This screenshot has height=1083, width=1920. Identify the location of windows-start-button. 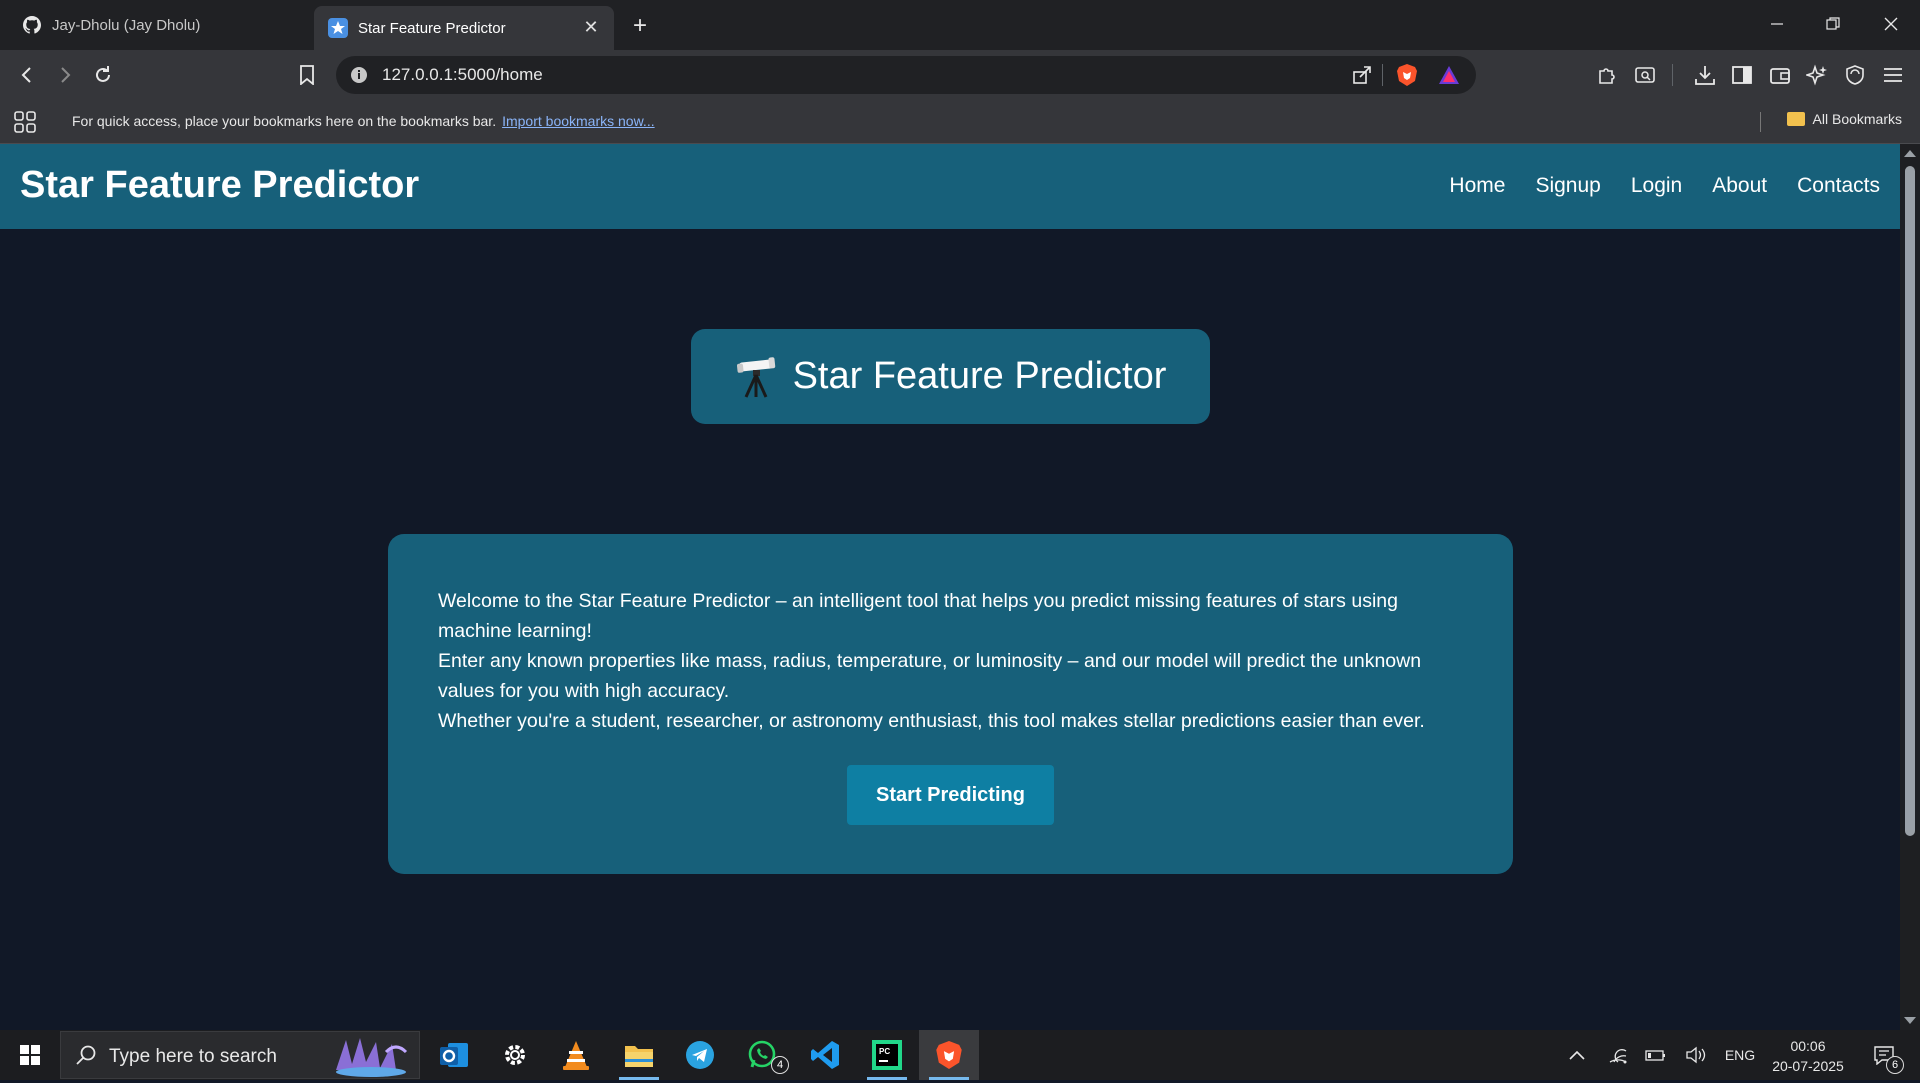
(30, 1055).